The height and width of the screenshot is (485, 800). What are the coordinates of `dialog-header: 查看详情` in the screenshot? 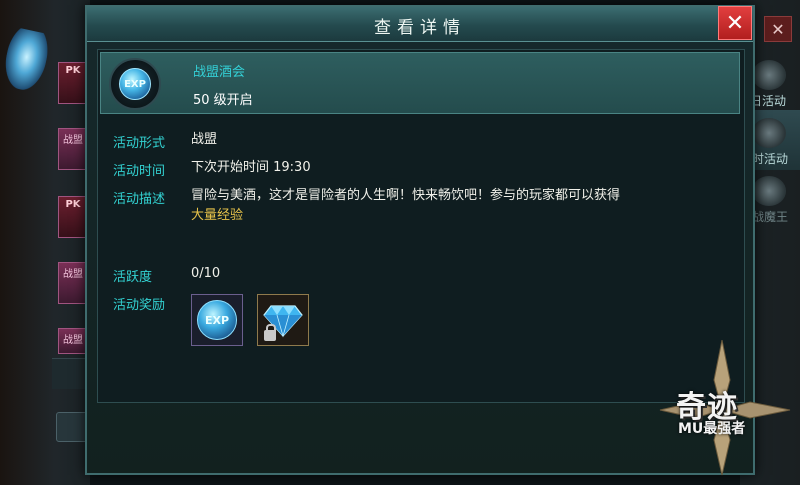 It's located at (420, 24).